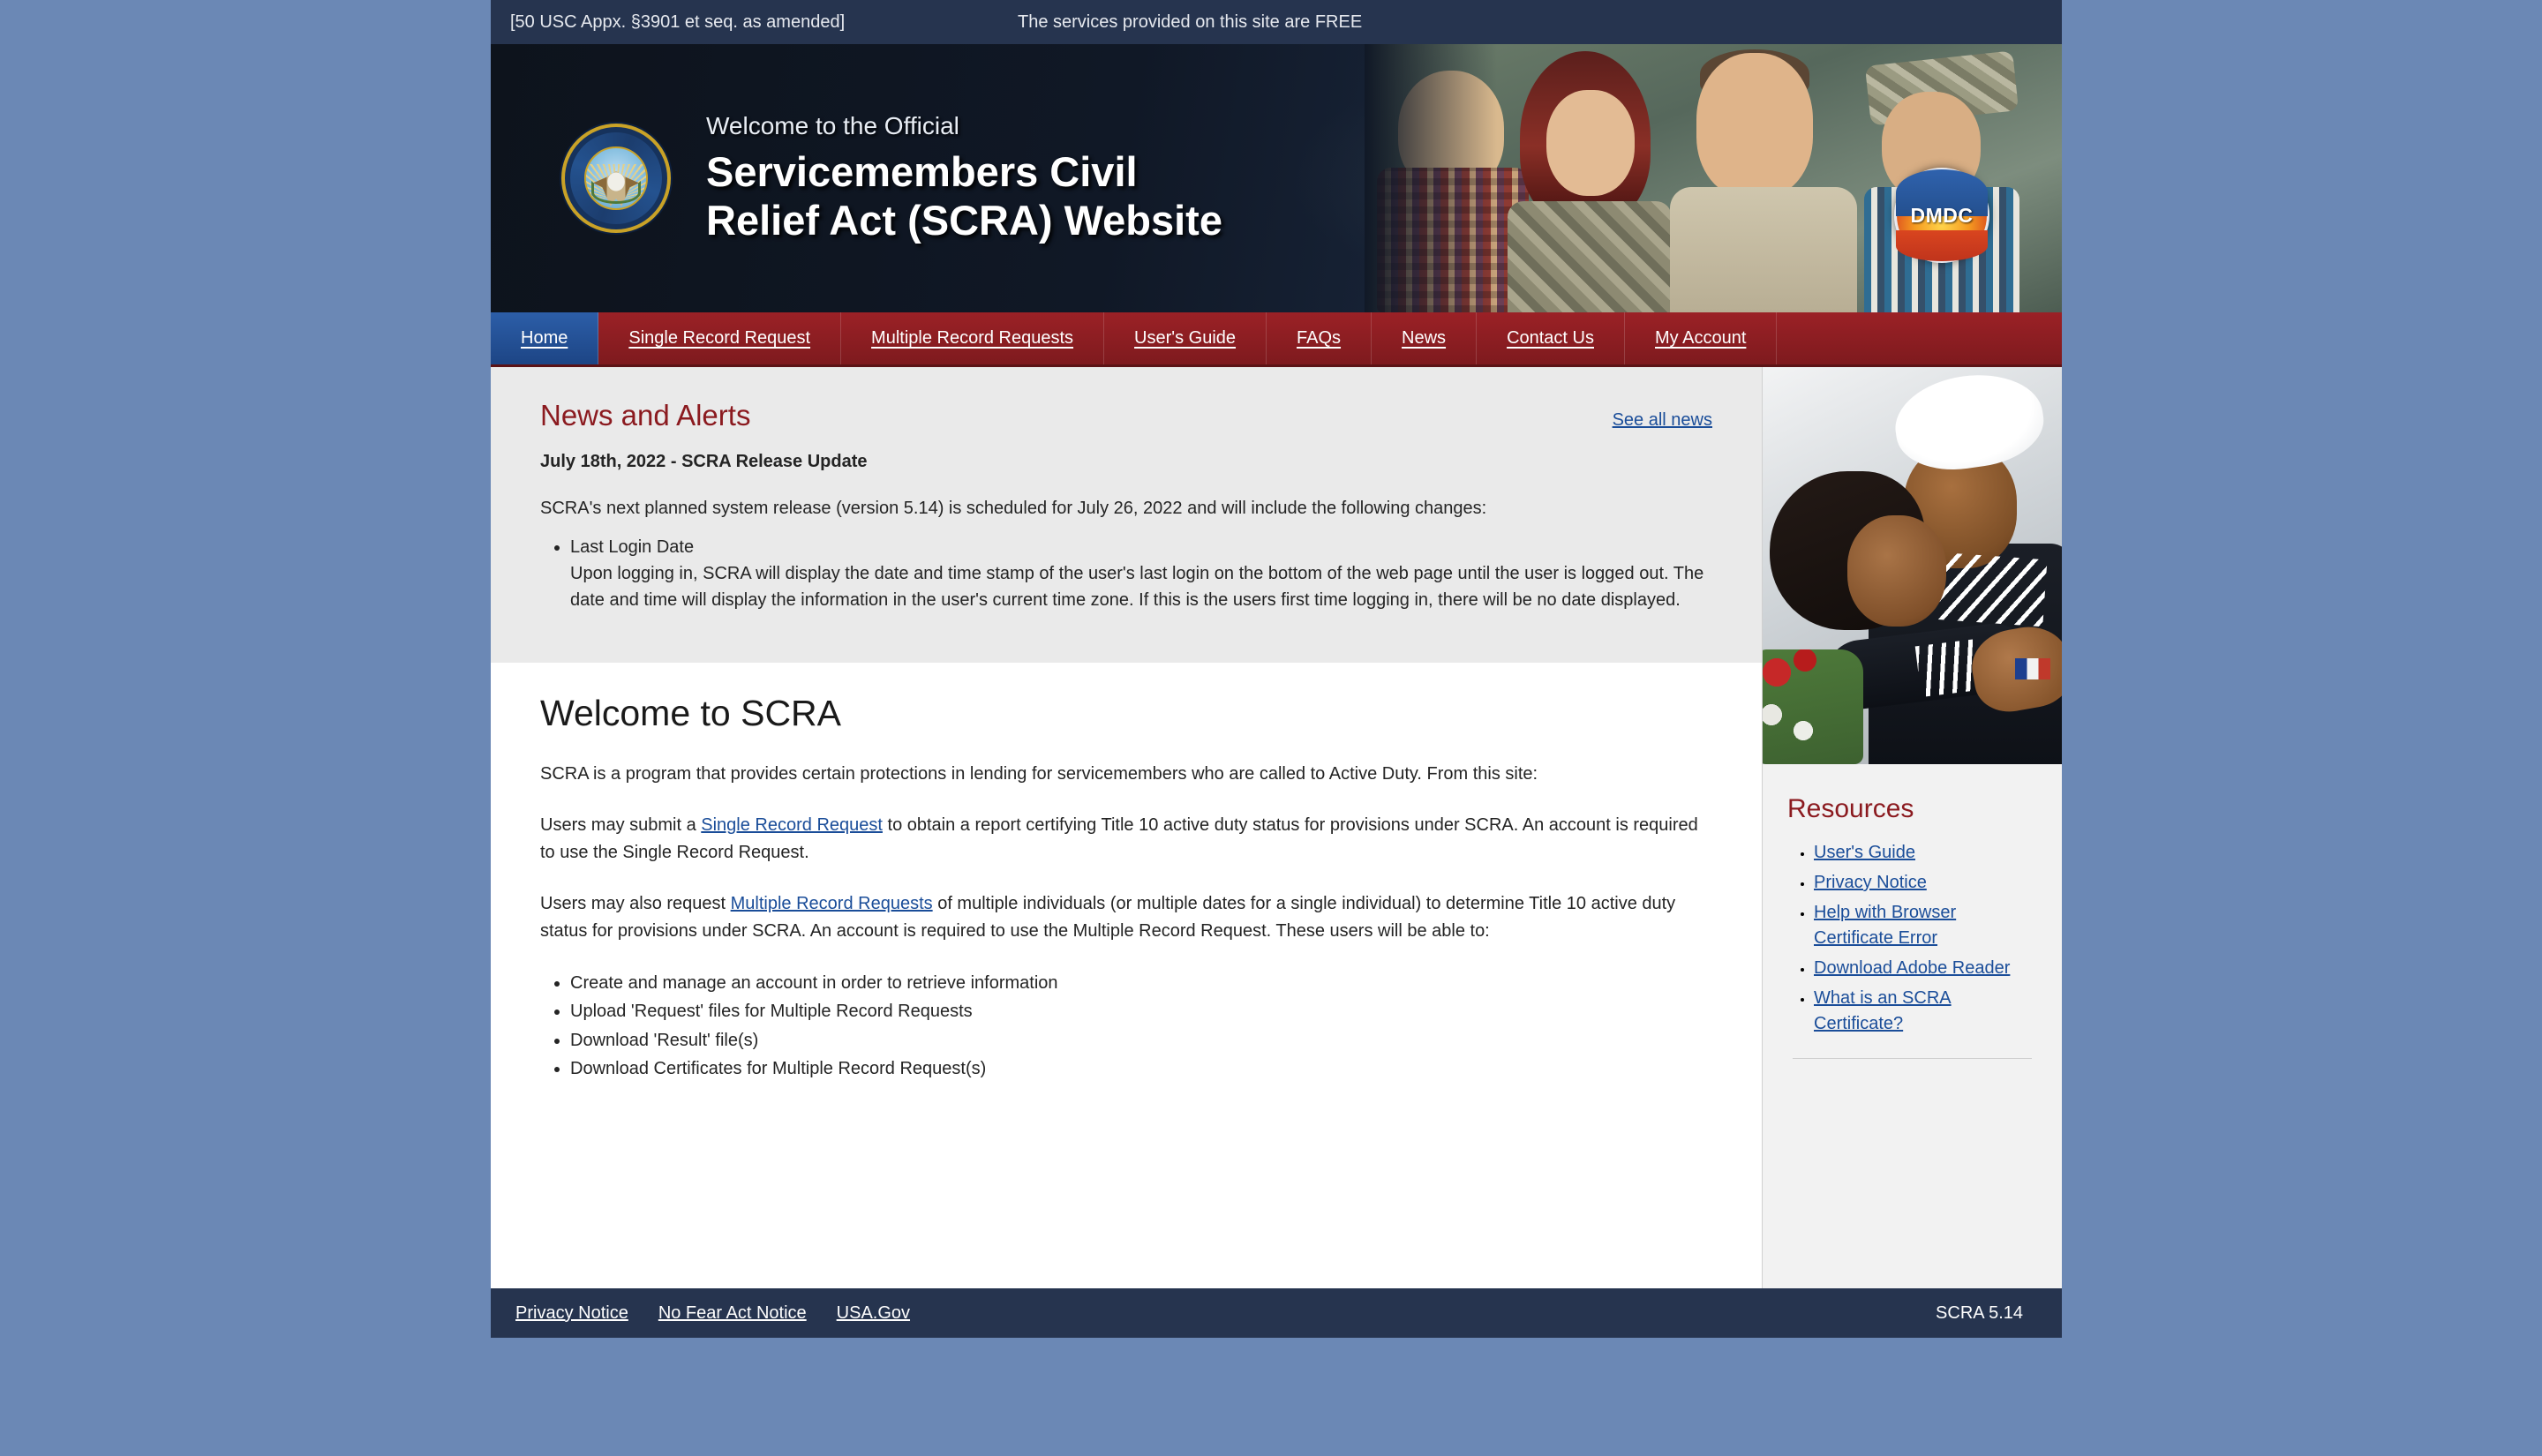  What do you see at coordinates (571, 1313) in the screenshot?
I see `footer-link-privacy-notice: Privacy Notice` at bounding box center [571, 1313].